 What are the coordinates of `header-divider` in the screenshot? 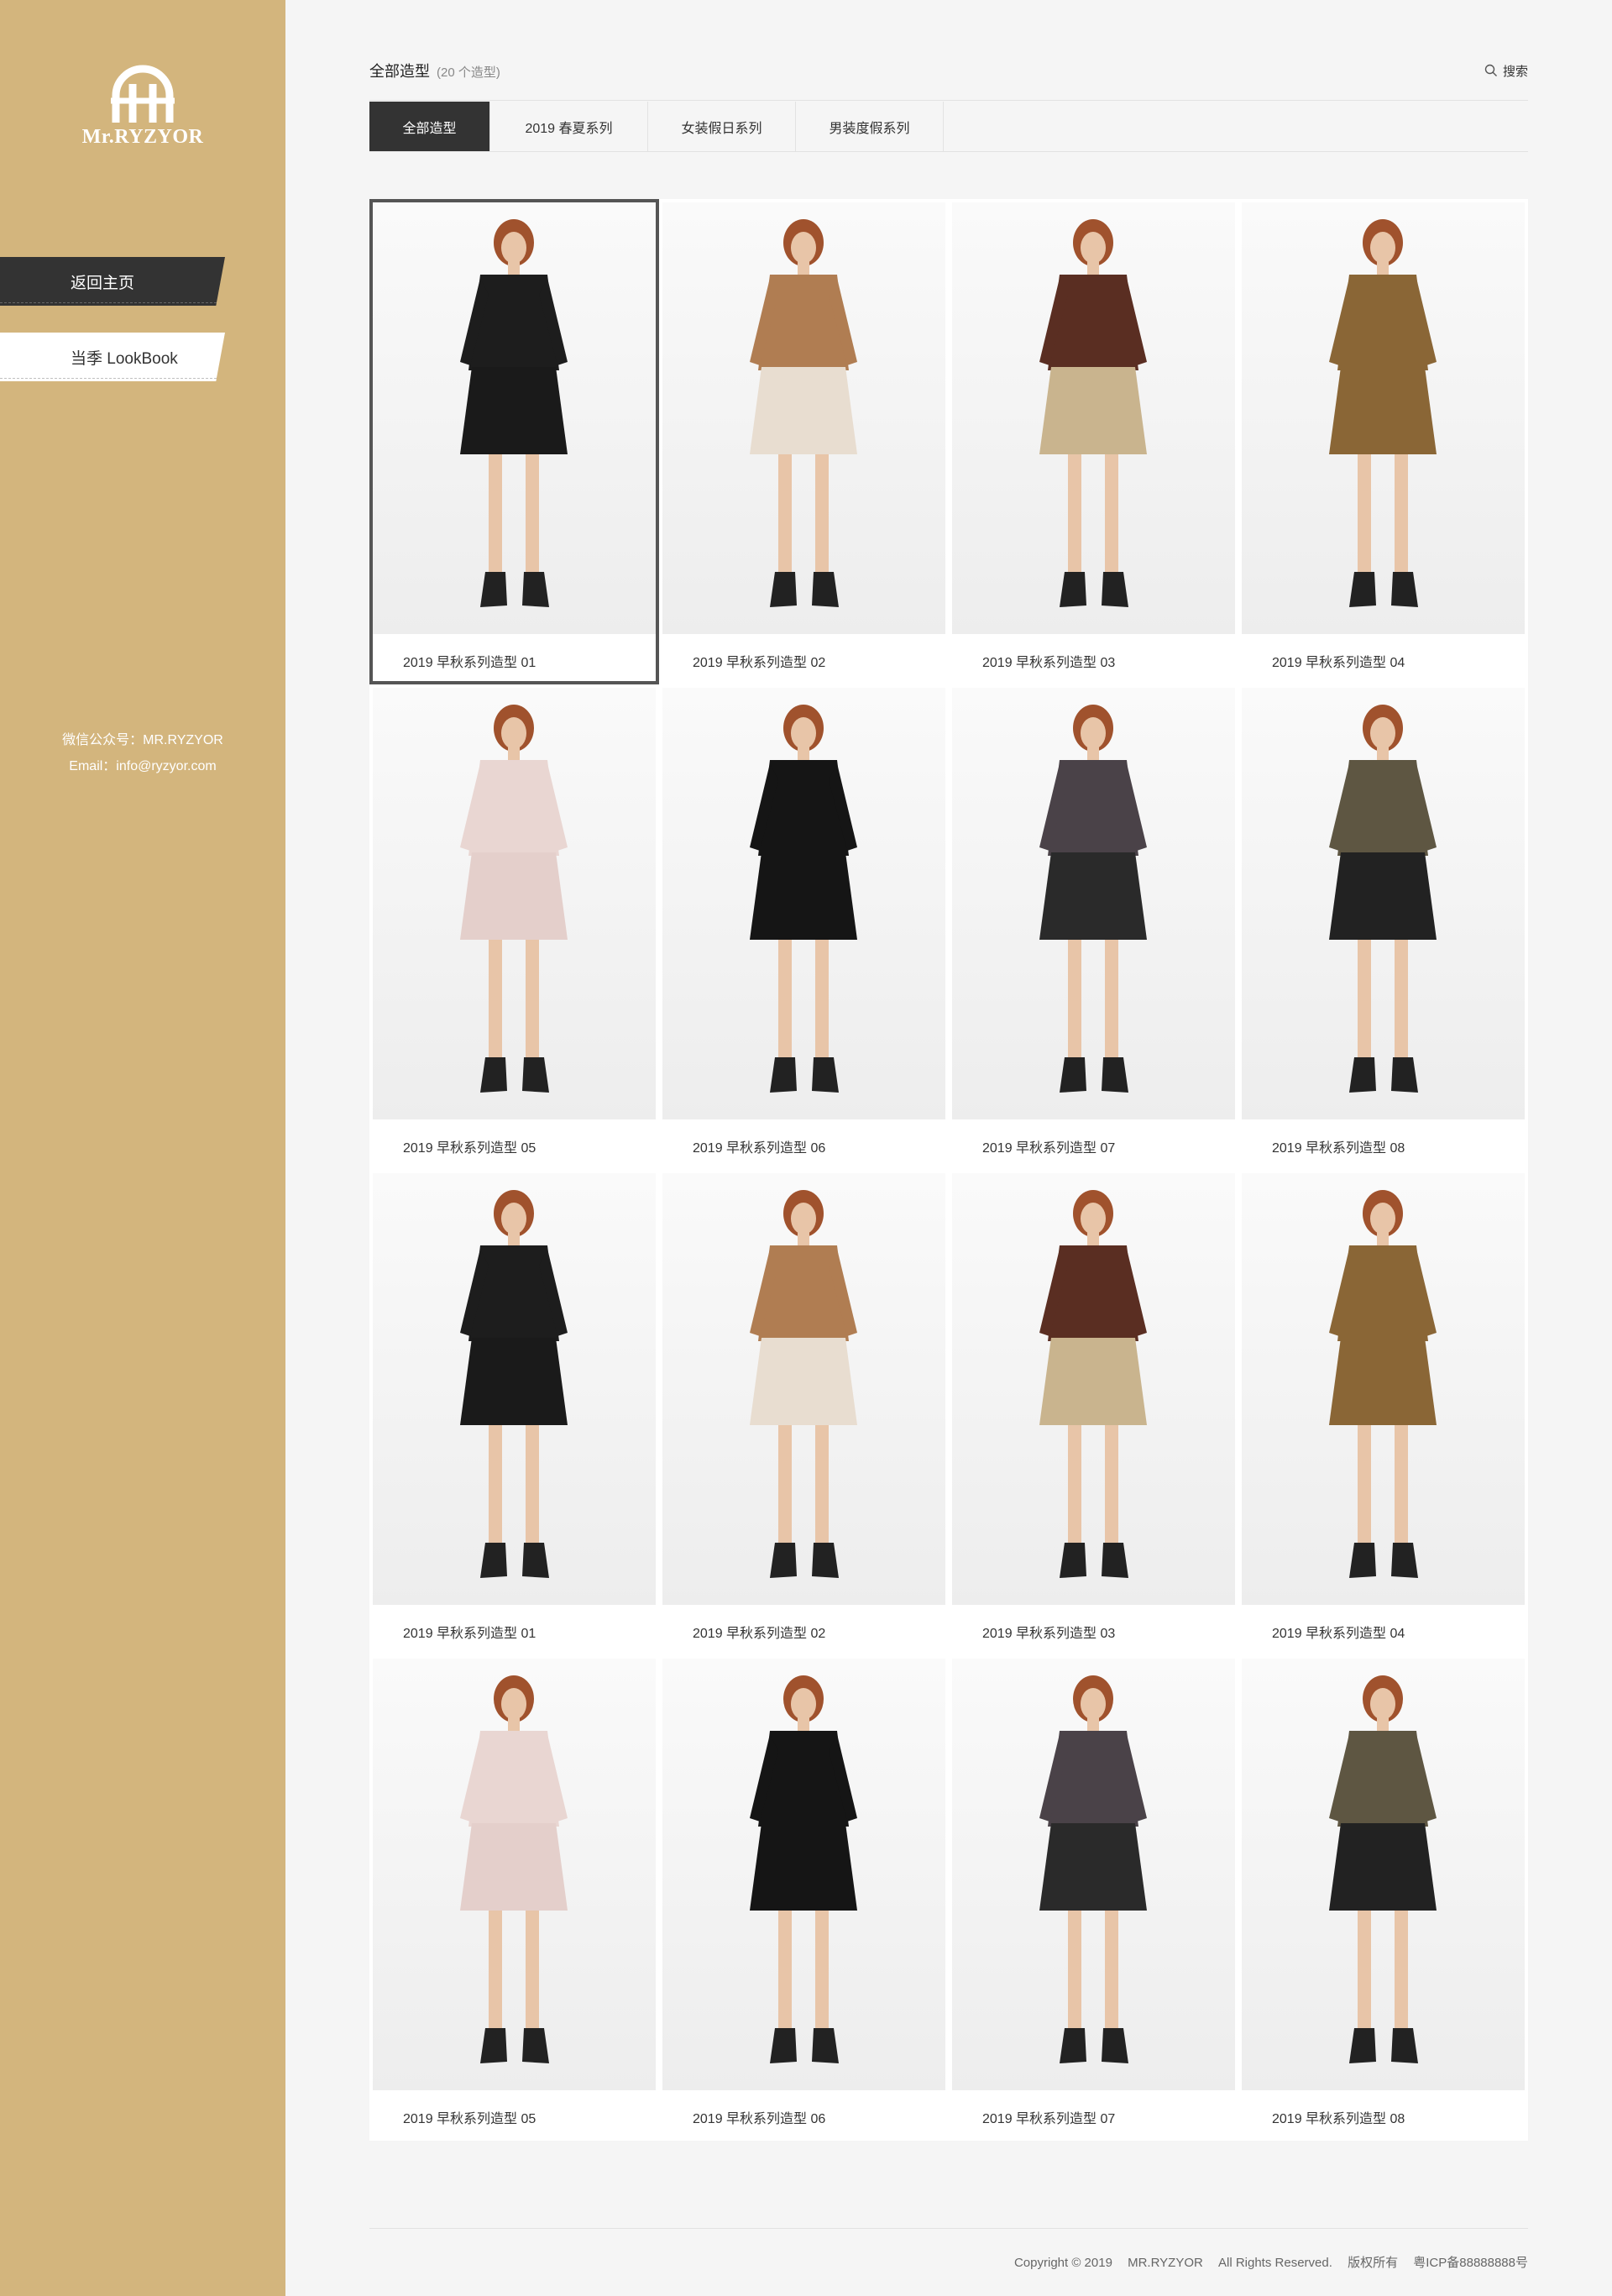 It's located at (948, 100).